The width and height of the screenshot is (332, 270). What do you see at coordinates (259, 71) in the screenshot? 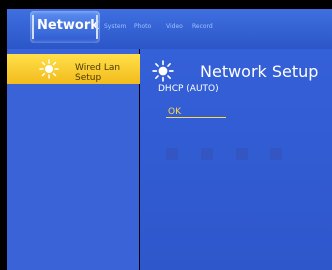
I see `page-title: Network Setup` at bounding box center [259, 71].